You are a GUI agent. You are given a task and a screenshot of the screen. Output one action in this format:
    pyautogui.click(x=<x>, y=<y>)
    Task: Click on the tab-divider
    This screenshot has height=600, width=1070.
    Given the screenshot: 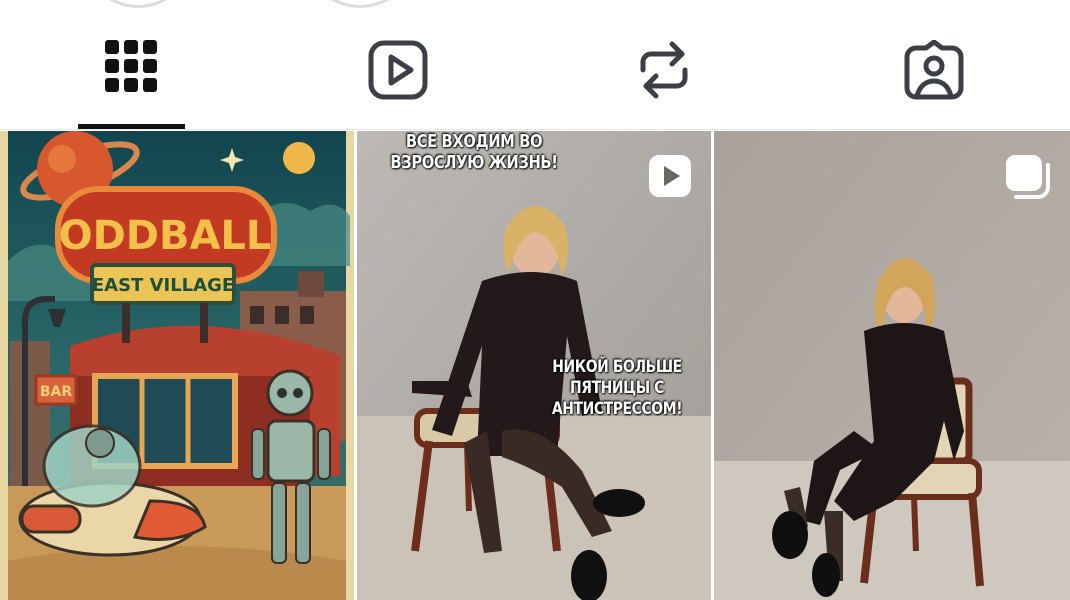 What is the action you would take?
    pyautogui.click(x=535, y=129)
    